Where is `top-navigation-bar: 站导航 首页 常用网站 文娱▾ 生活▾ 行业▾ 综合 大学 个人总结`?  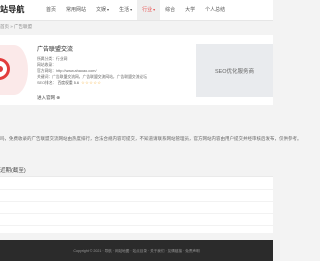
top-navigation-bar: 站导航 首页 常用网站 文娱▾ 生活▾ 行业▾ 综合 大学 个人总结 is located at coordinates (136, 10).